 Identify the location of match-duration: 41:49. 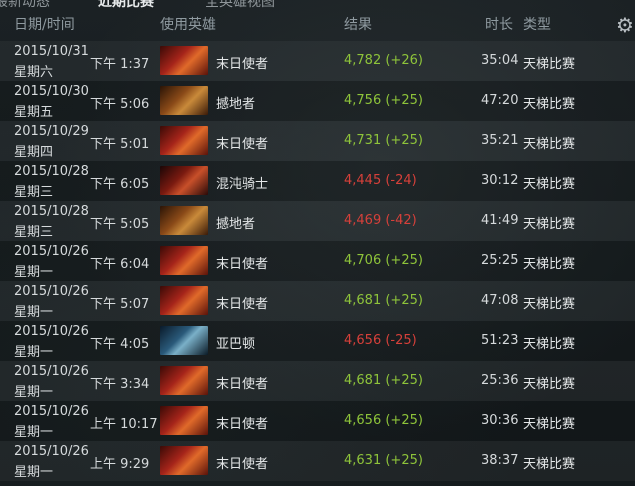
(500, 220).